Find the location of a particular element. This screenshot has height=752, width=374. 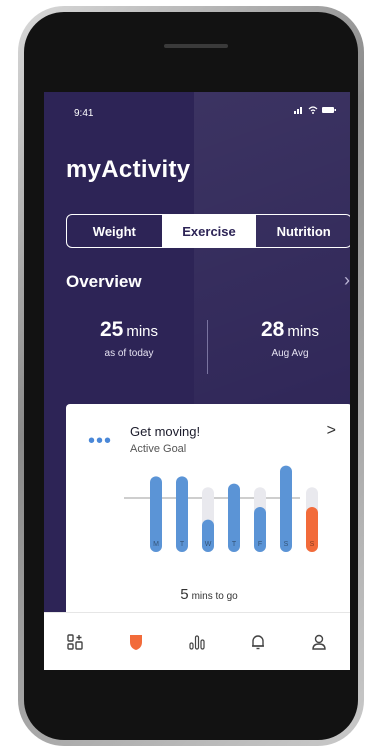

app-title: myActivity is located at coordinates (128, 169).